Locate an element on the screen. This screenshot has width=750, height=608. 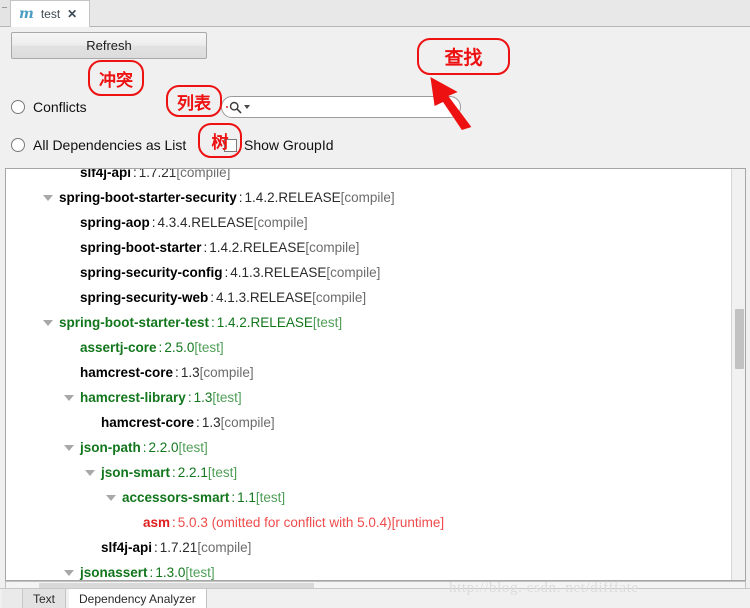
search-box is located at coordinates (341, 107).